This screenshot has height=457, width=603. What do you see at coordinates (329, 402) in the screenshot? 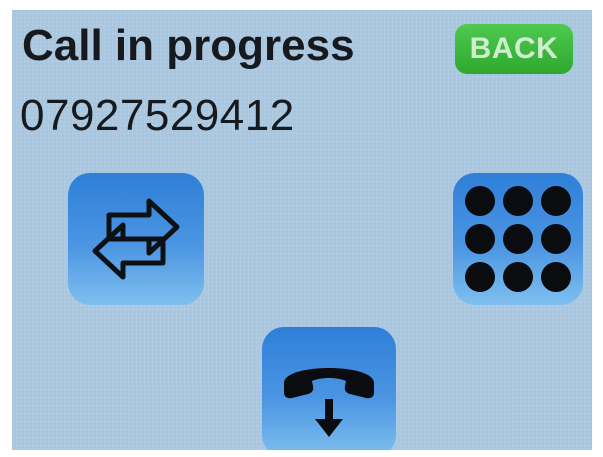
I see `hang-up-icon` at bounding box center [329, 402].